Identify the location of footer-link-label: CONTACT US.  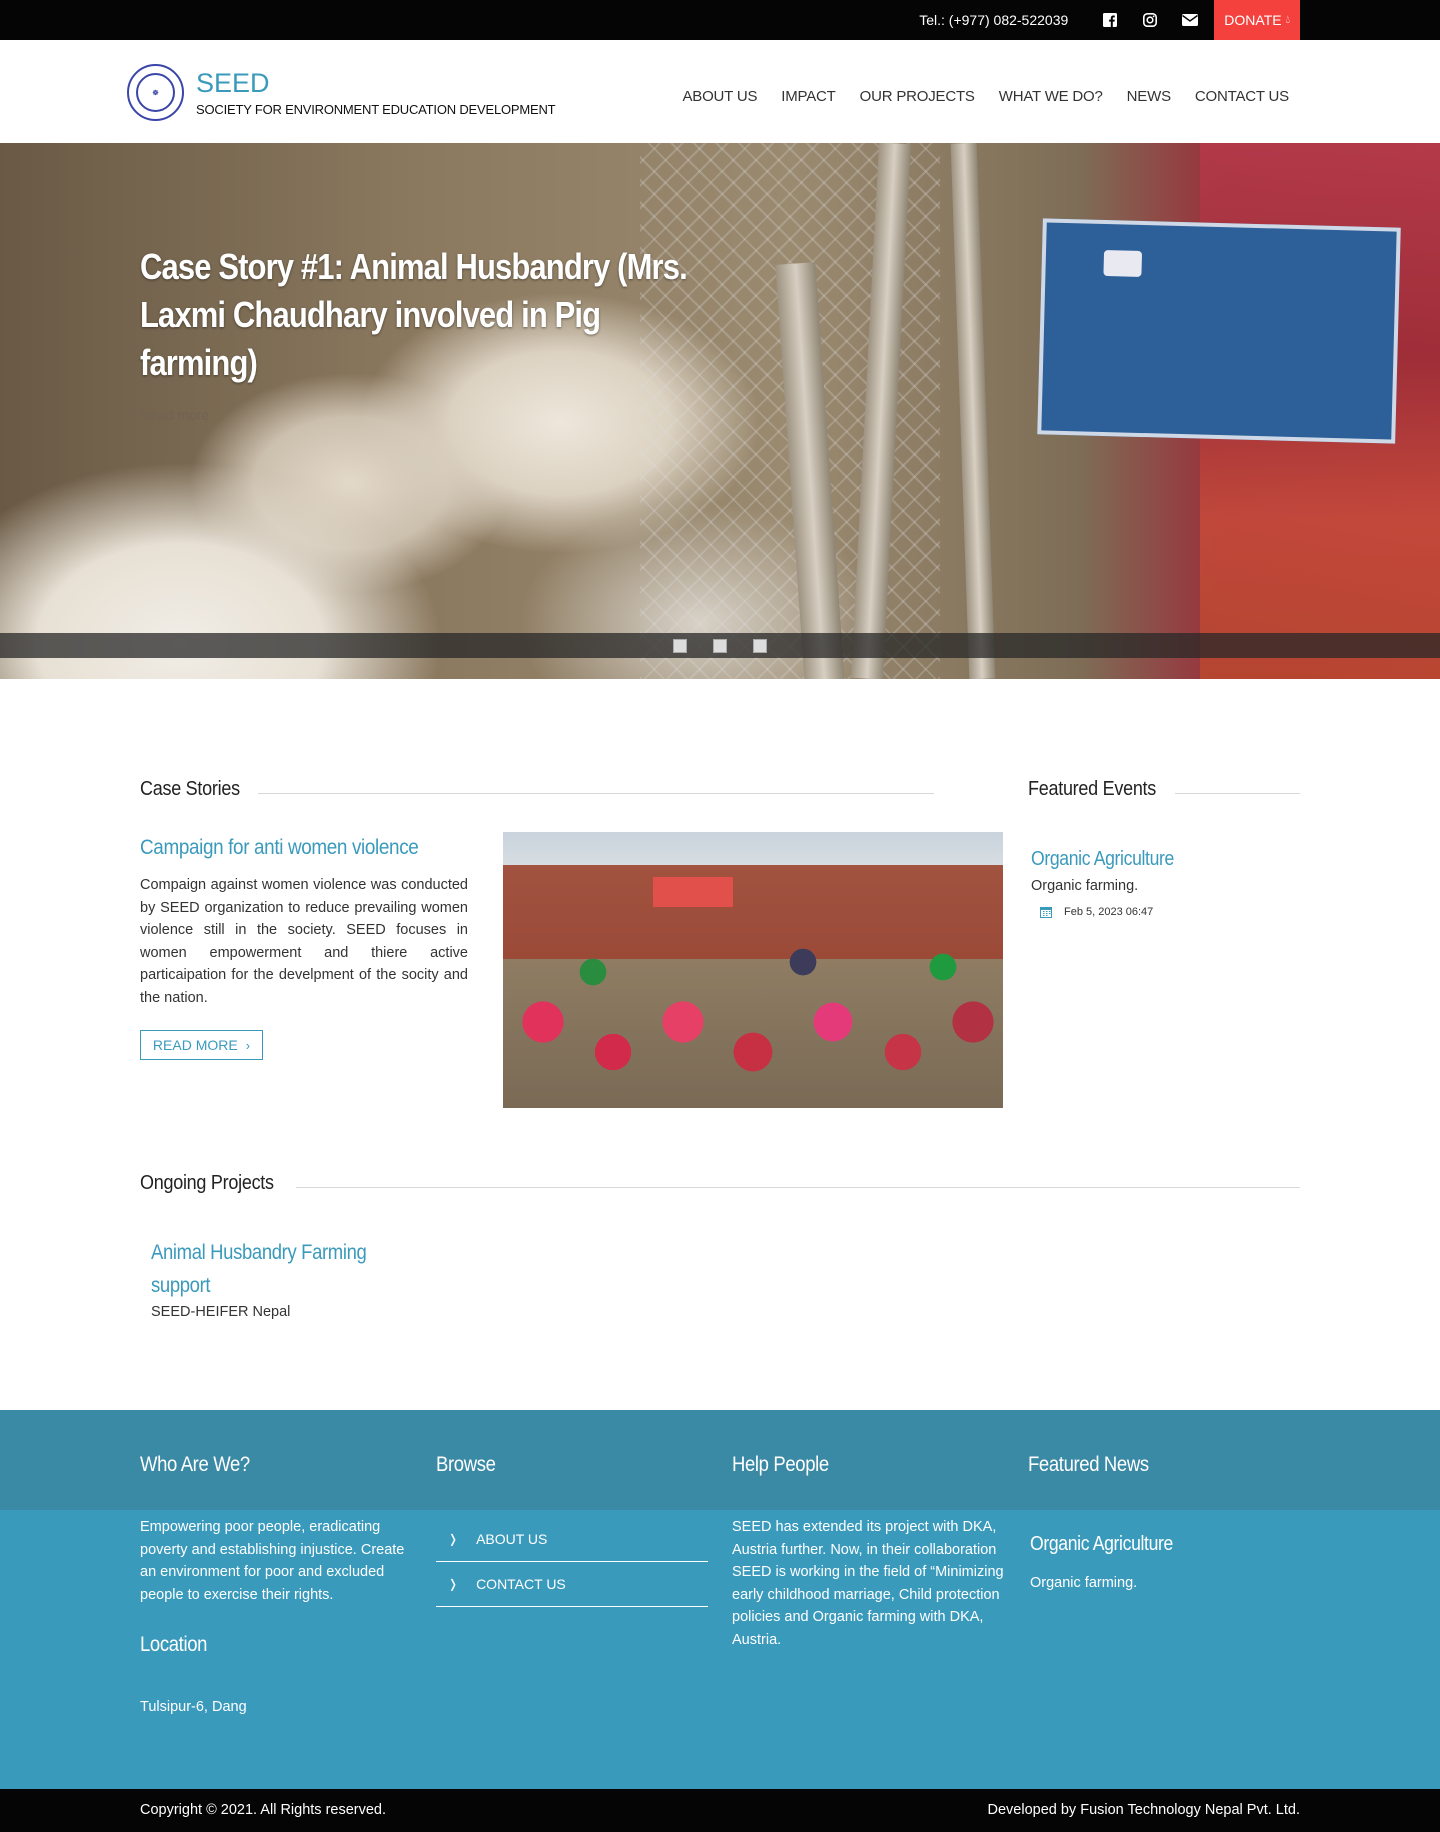
(521, 1584).